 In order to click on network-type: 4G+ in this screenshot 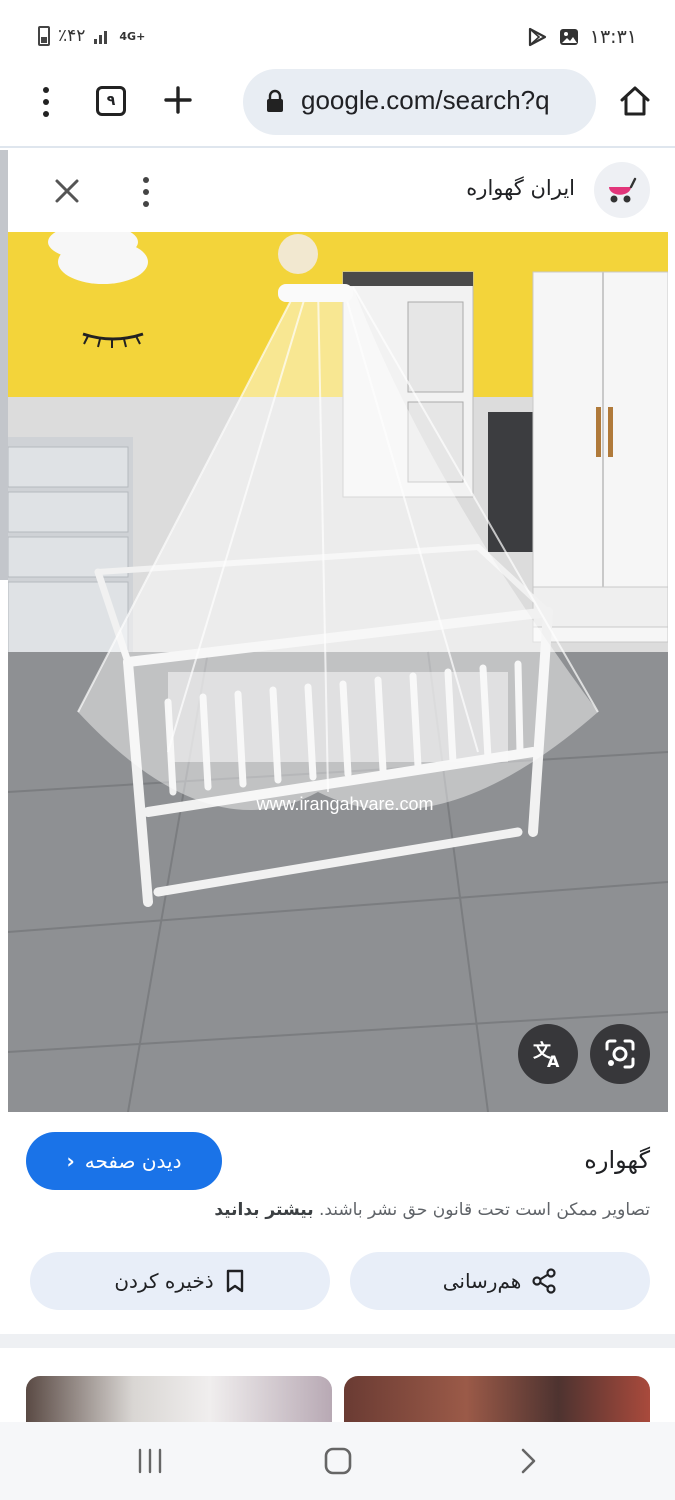, I will do `click(132, 36)`.